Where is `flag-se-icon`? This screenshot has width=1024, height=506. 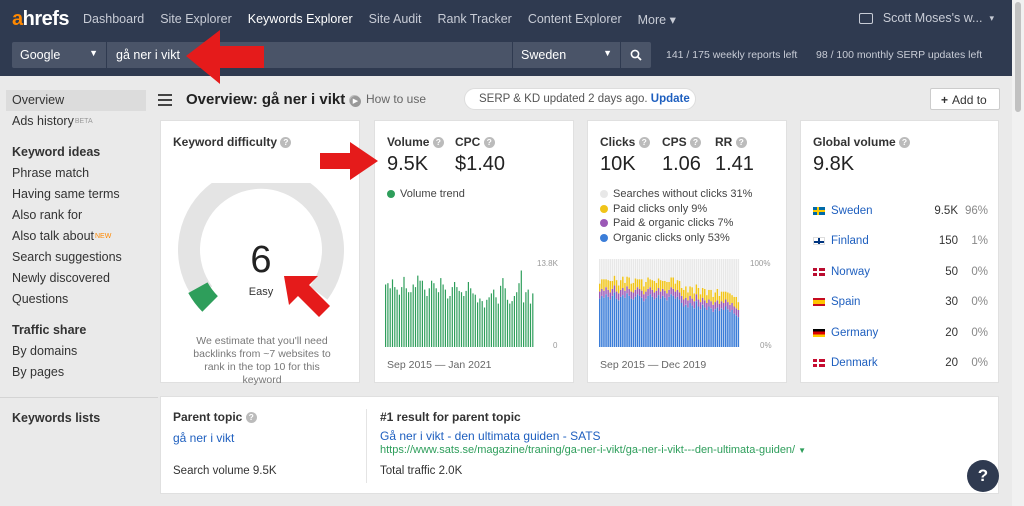
flag-se-icon is located at coordinates (819, 211).